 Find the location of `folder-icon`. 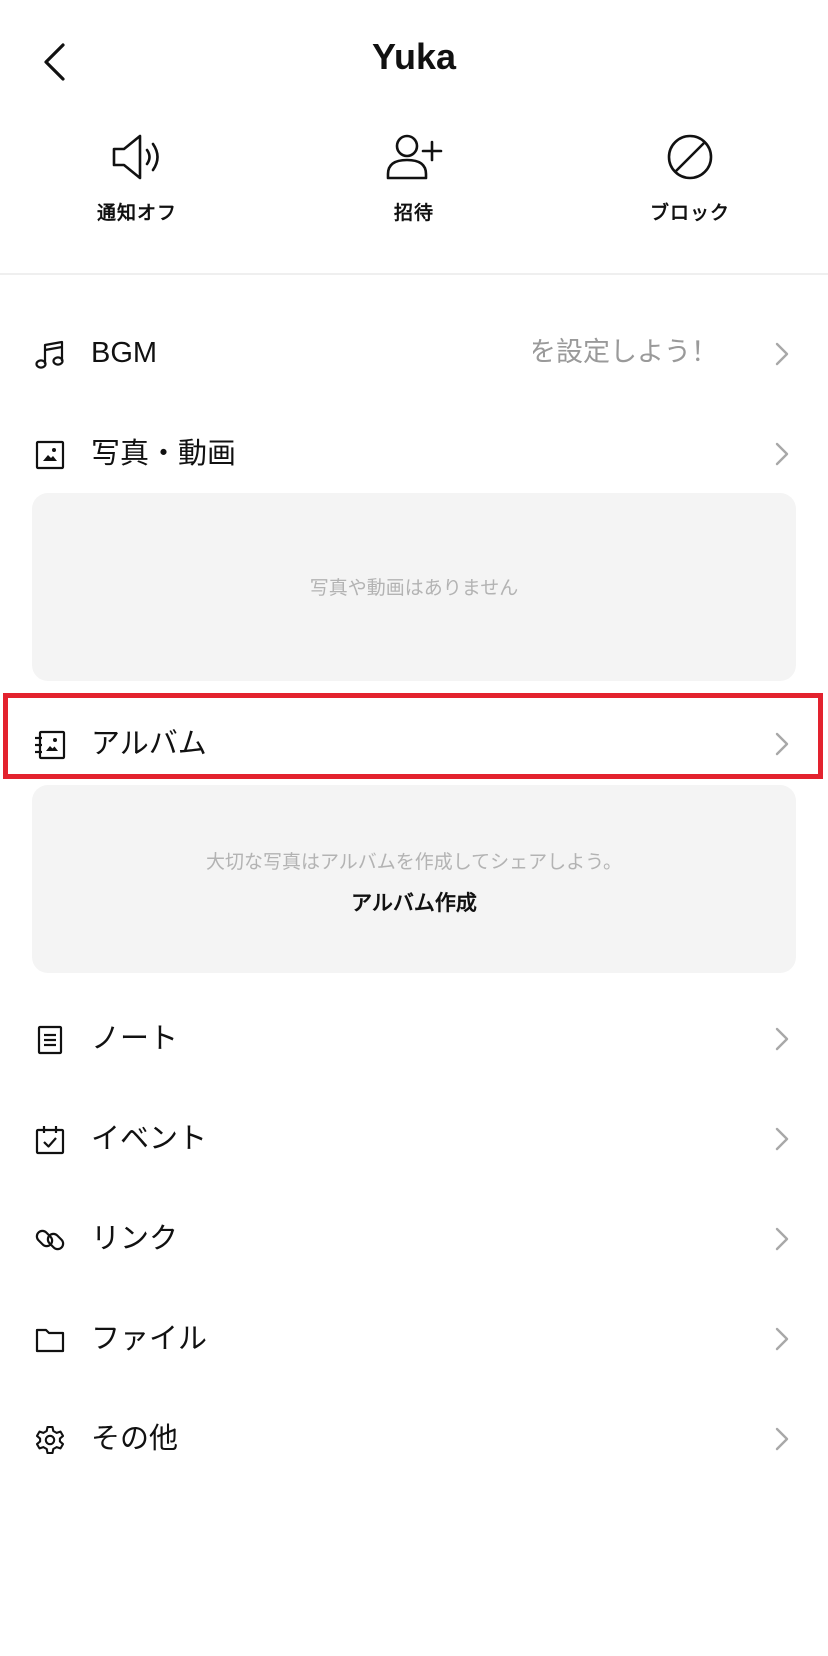

folder-icon is located at coordinates (50, 1340).